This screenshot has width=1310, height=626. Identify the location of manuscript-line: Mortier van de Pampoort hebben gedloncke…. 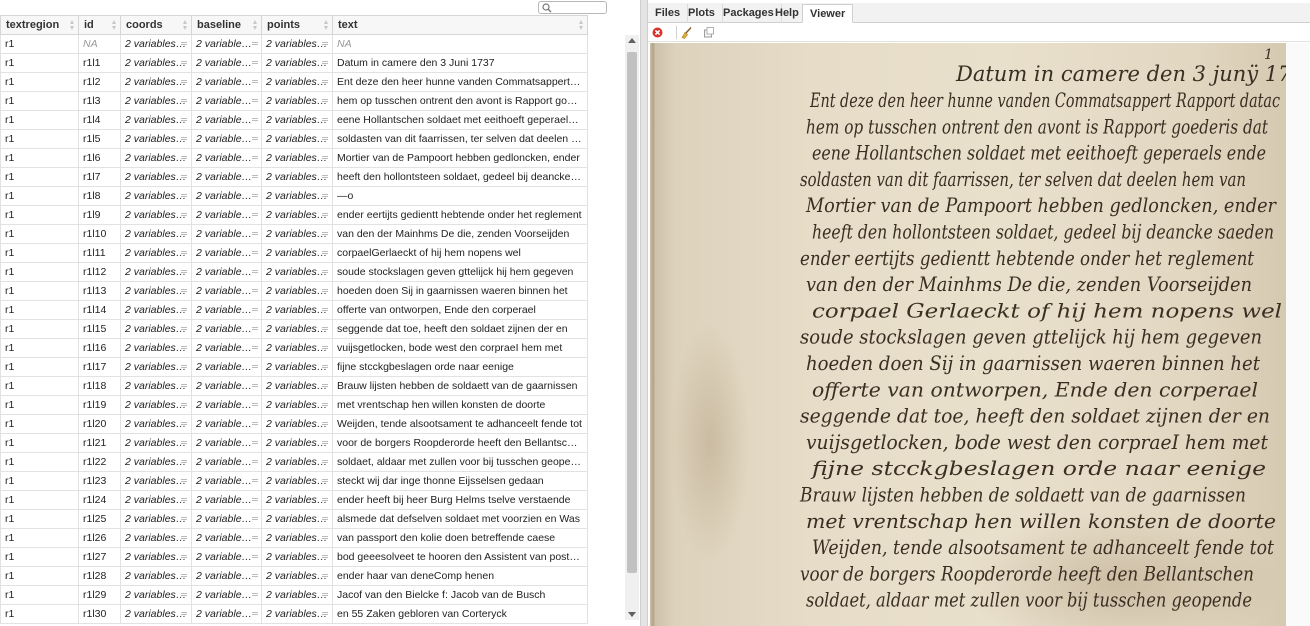
(1041, 205).